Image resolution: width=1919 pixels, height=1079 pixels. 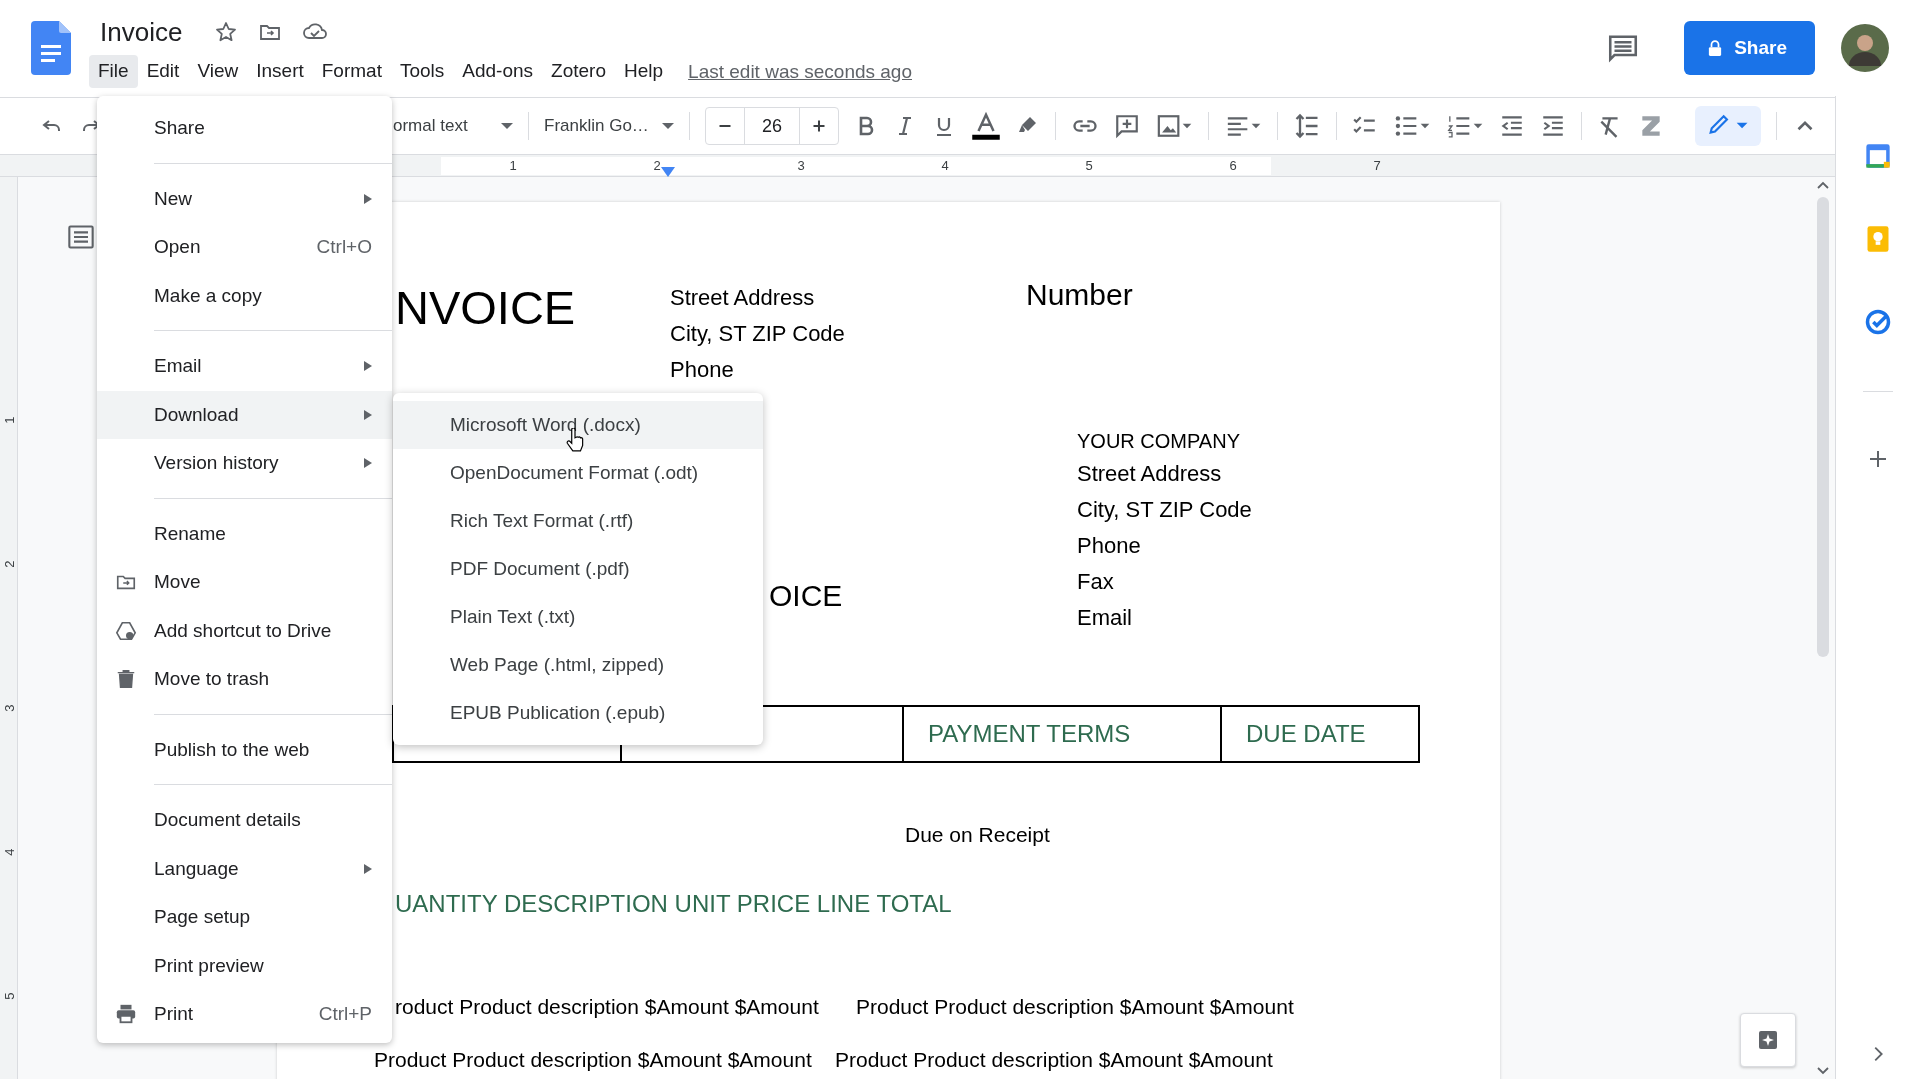 What do you see at coordinates (607, 1007) in the screenshot?
I see `item-row-text: roduct Product description $Amount $Amount` at bounding box center [607, 1007].